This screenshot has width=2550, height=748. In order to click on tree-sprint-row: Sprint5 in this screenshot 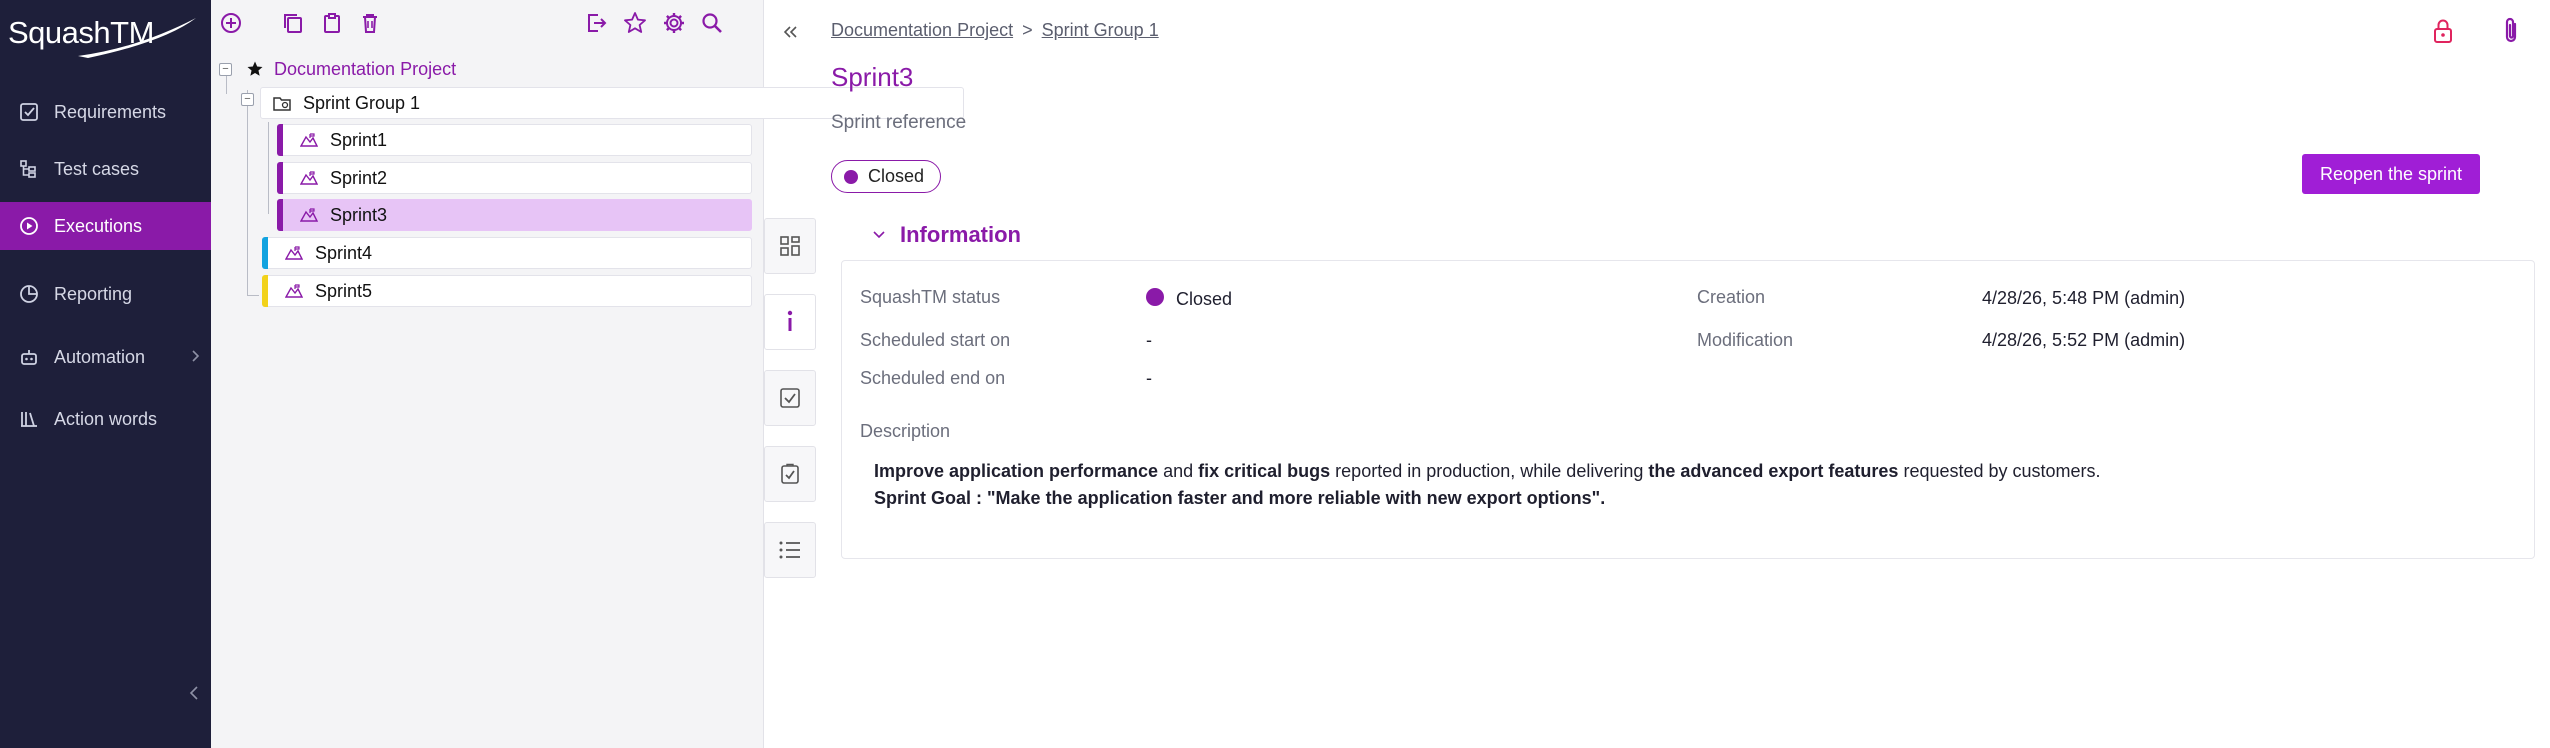, I will do `click(507, 291)`.